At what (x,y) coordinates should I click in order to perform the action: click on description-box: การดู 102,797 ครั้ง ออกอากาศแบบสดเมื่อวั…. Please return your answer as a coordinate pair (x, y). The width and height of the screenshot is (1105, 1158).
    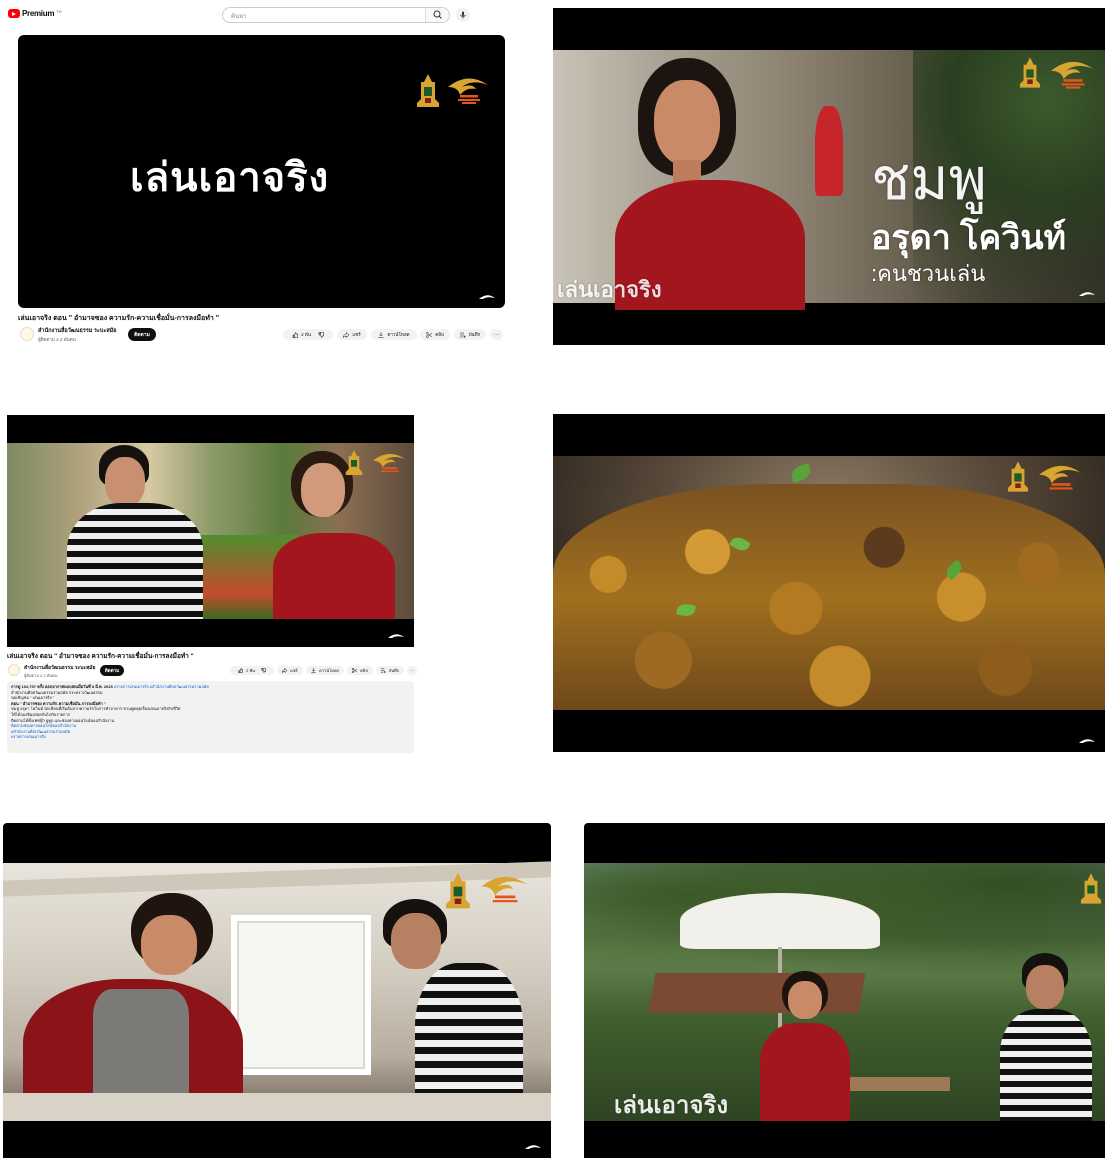
    Looking at the image, I should click on (210, 717).